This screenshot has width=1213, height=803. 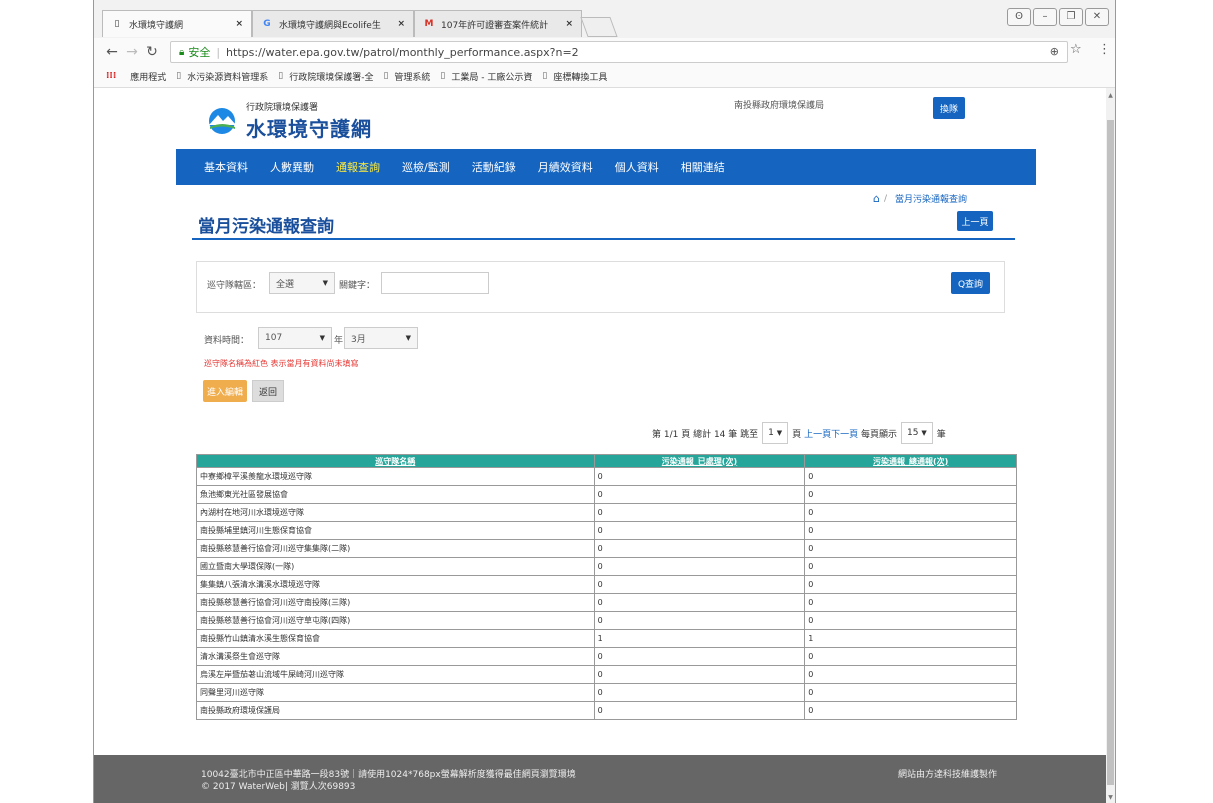 What do you see at coordinates (1076, 49) in the screenshot?
I see `star-icon: ☆` at bounding box center [1076, 49].